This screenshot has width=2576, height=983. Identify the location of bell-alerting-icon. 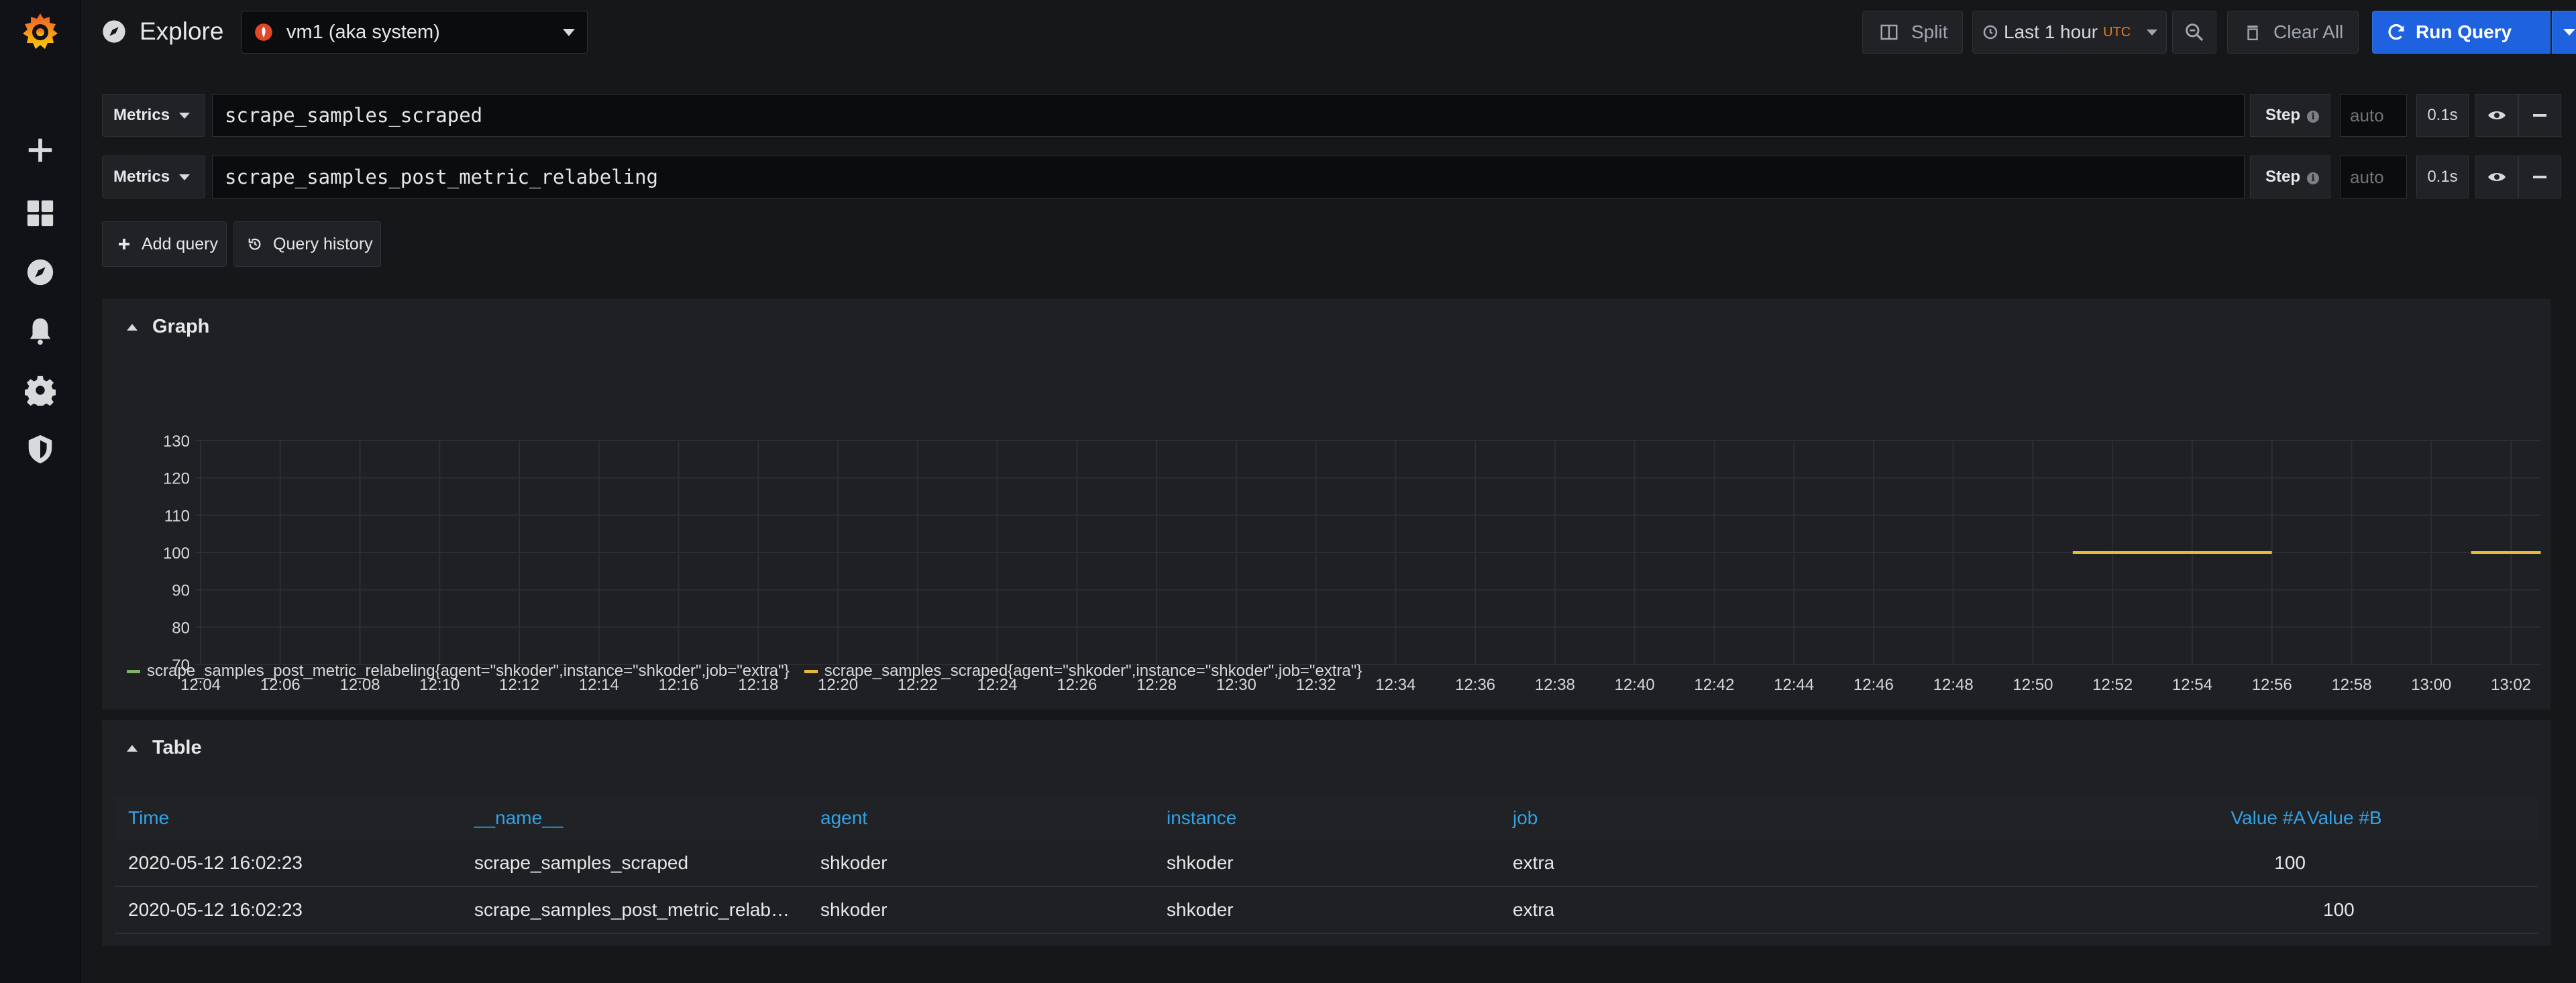
(40, 331).